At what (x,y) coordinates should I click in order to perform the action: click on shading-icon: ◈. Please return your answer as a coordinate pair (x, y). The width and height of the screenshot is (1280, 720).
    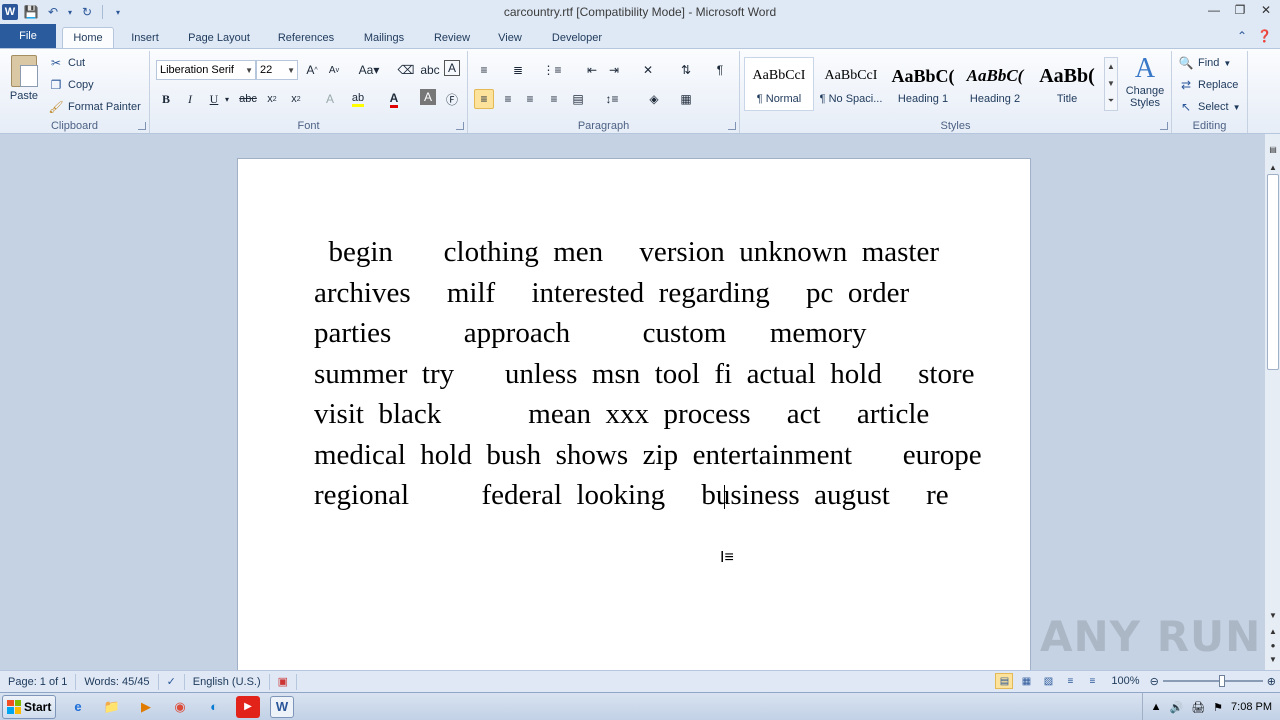
    Looking at the image, I should click on (654, 99).